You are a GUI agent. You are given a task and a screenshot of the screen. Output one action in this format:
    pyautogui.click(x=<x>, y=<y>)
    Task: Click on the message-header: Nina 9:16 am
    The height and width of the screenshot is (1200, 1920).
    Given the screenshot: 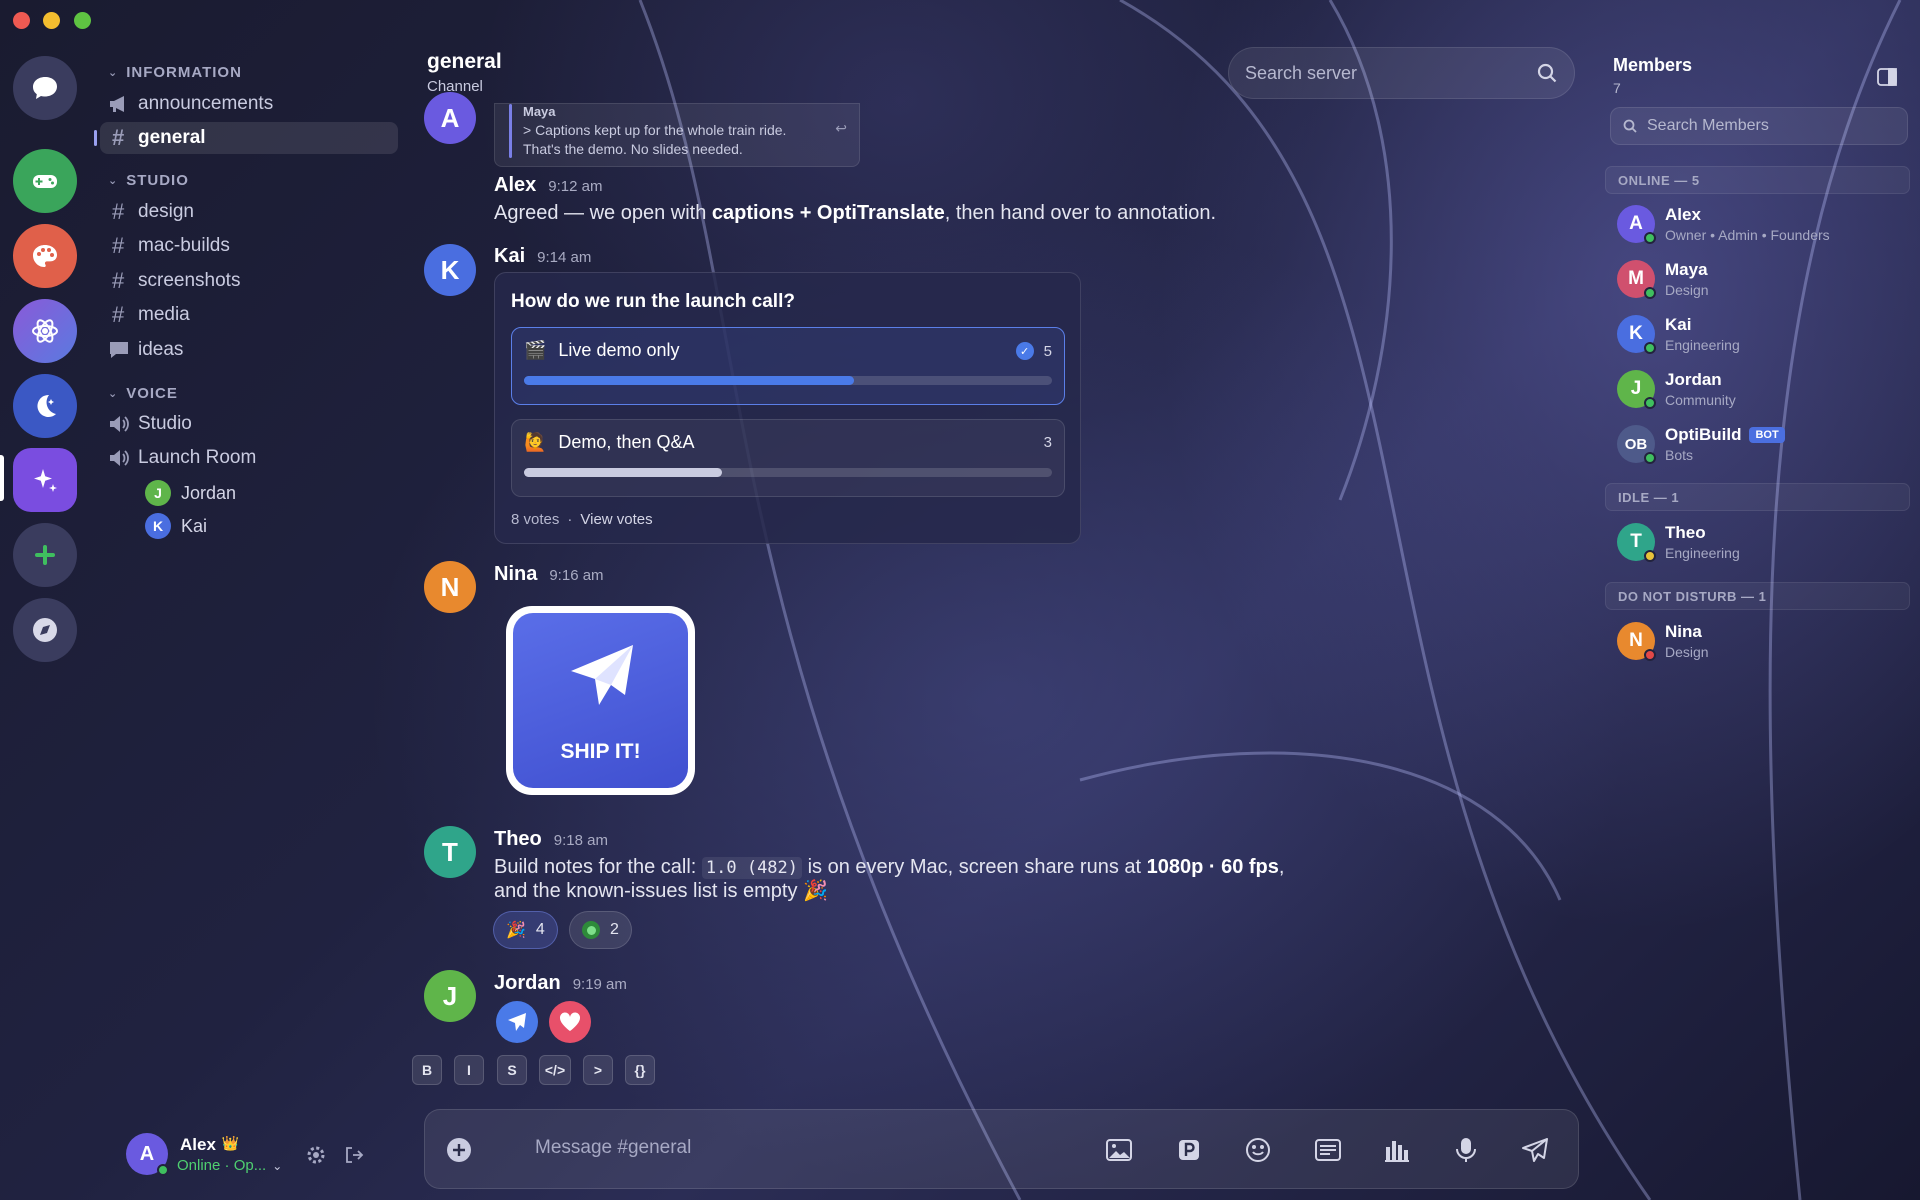 What is the action you would take?
    pyautogui.click(x=549, y=574)
    